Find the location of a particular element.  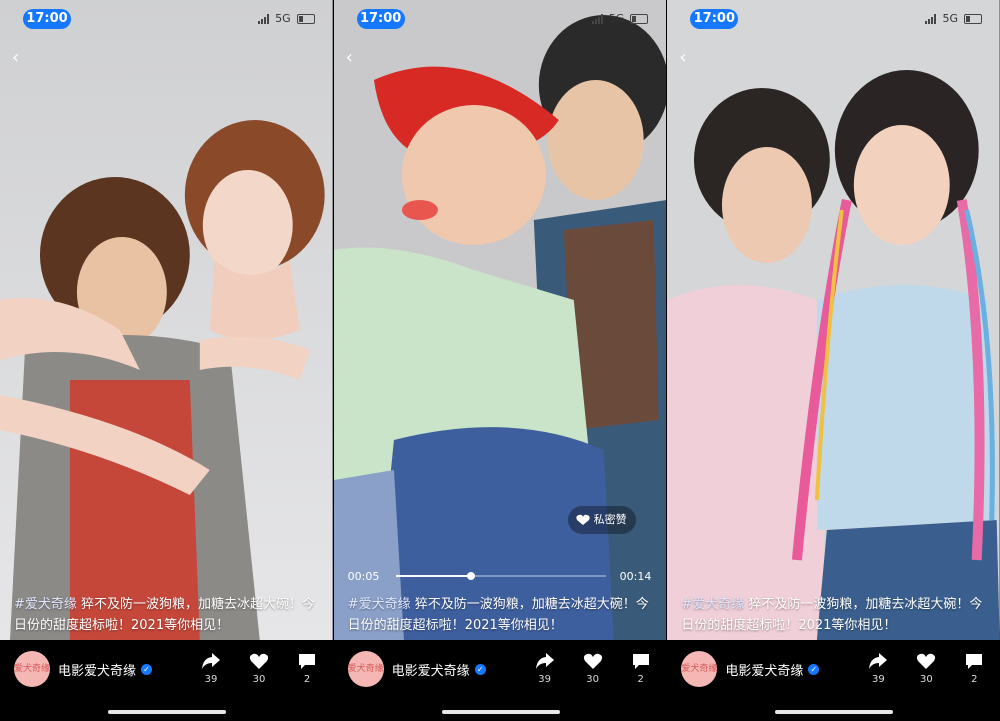

heart-lock-icon is located at coordinates (583, 519).